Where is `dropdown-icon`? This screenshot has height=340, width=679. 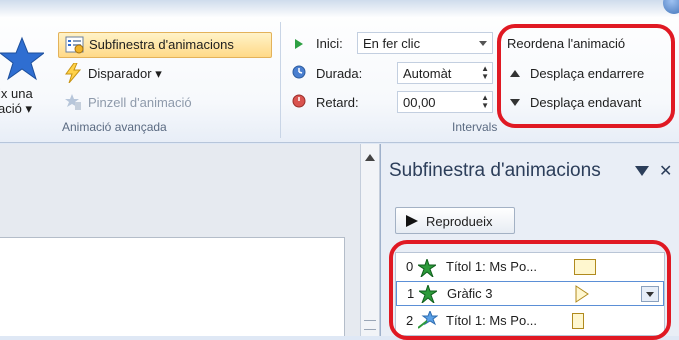 dropdown-icon is located at coordinates (483, 43).